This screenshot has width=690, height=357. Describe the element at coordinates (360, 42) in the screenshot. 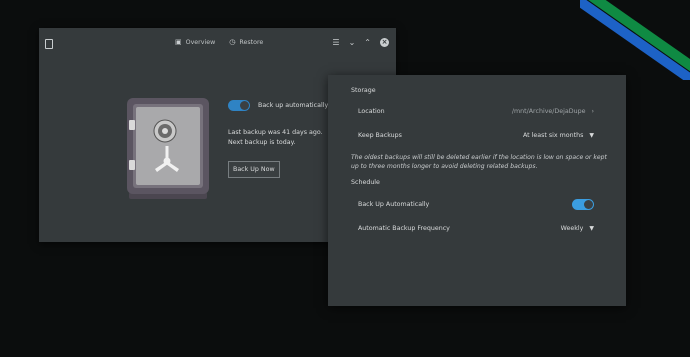

I see `window-controls: ☰ ⌄ ⌃ ×` at that location.